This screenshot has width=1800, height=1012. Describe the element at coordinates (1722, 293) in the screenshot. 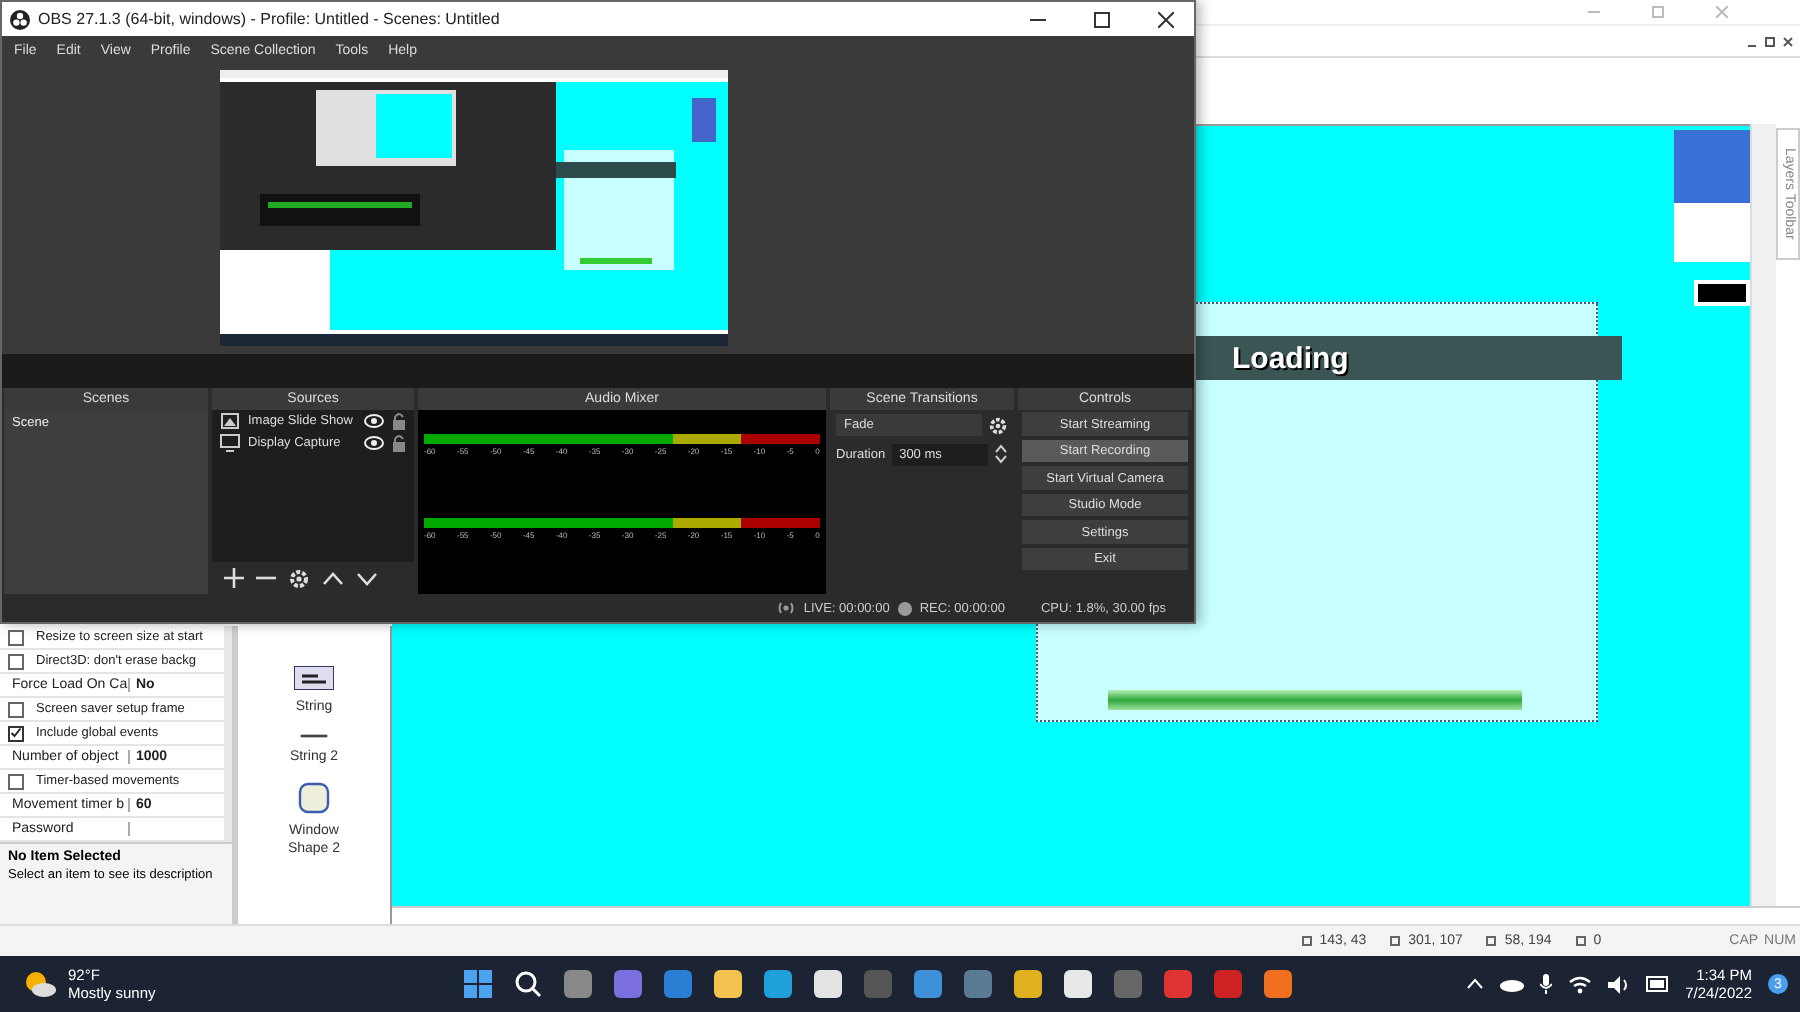

I see `panel-graphic` at that location.